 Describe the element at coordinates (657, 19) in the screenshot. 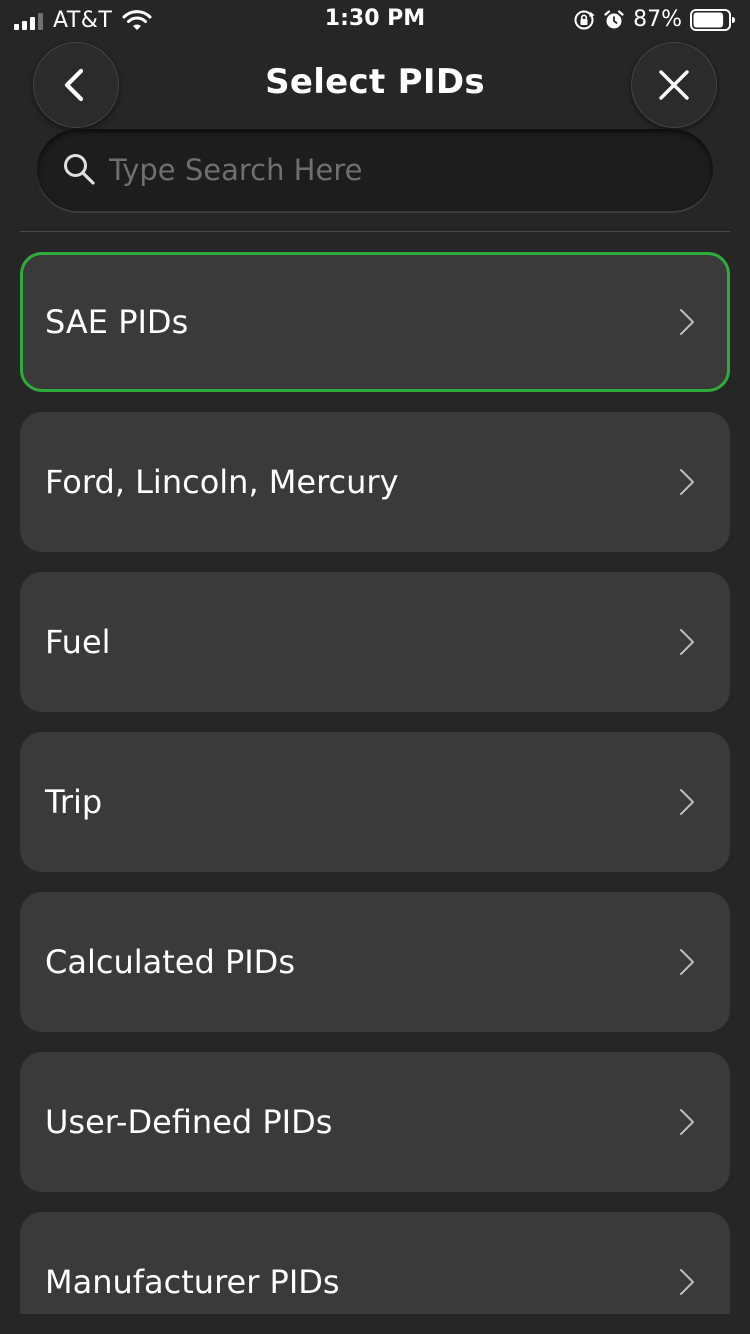

I see `battery-percentage: 87%` at that location.